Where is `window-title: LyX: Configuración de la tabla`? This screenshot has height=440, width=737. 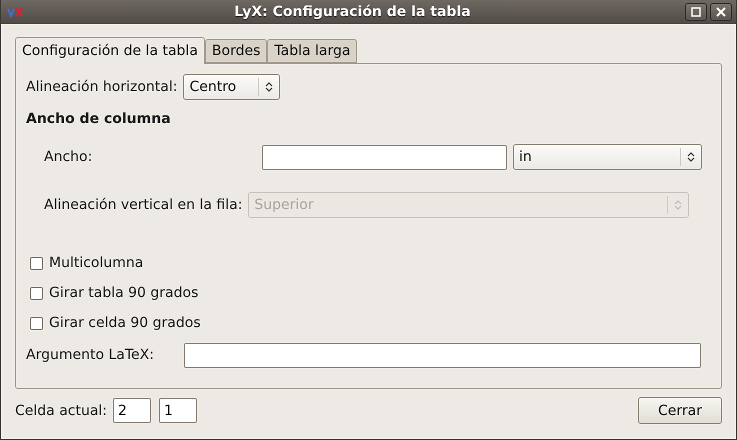 window-title: LyX: Configuración de la tabla is located at coordinates (352, 12).